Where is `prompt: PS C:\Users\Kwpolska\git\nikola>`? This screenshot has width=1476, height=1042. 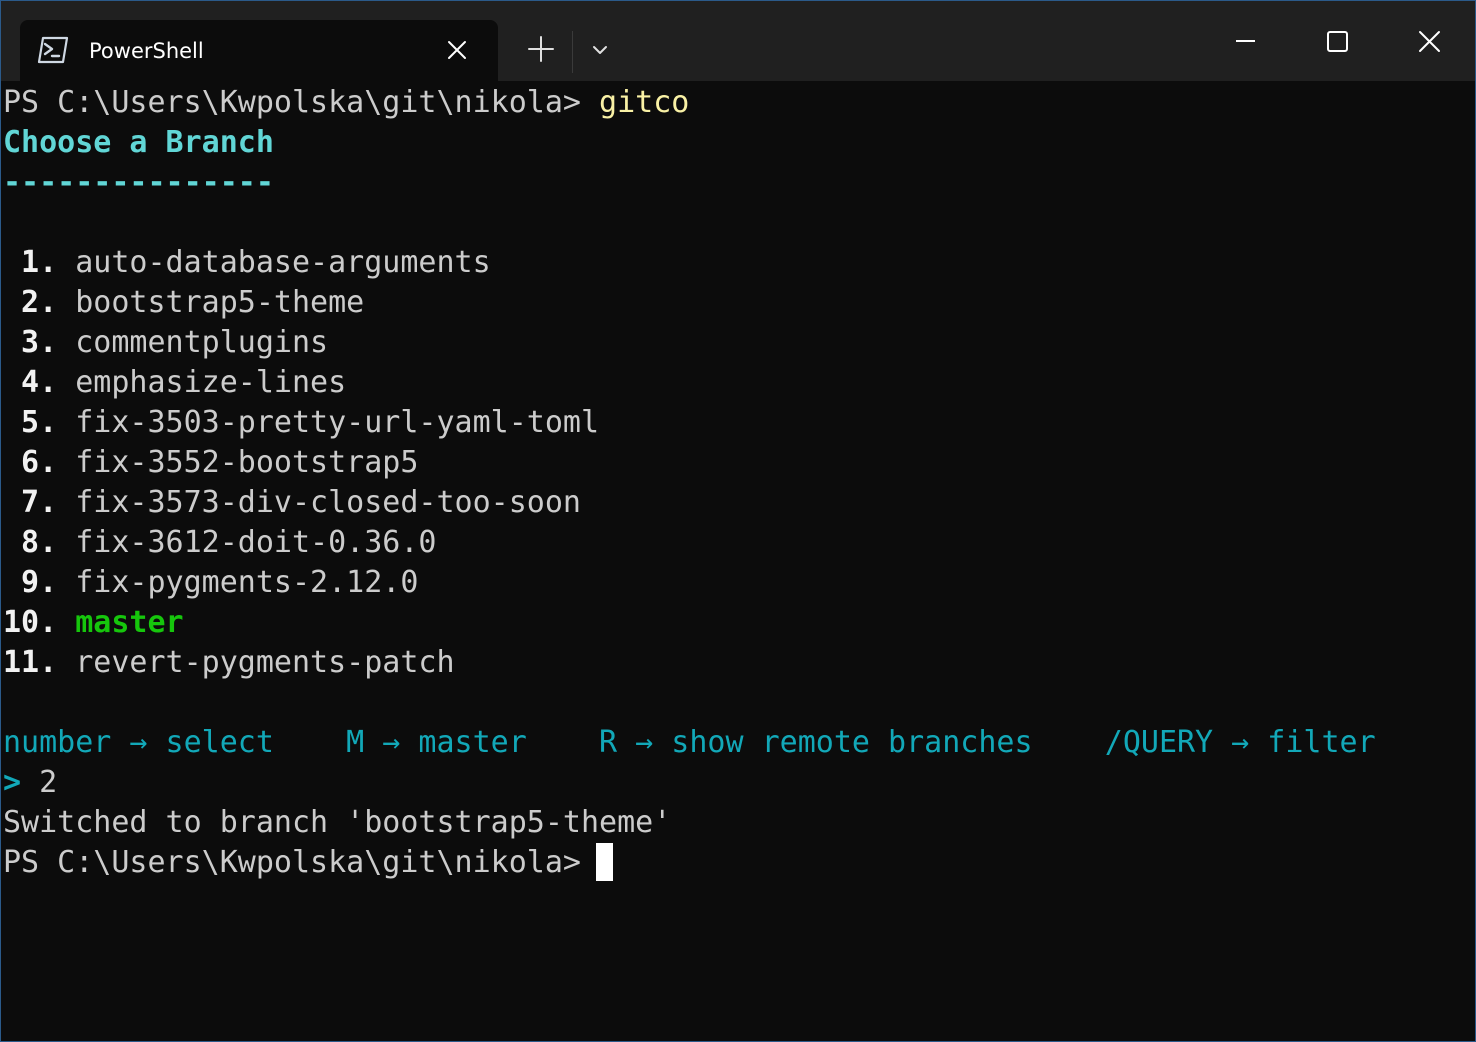 prompt: PS C:\Users\Kwpolska\git\nikola> is located at coordinates (301, 102).